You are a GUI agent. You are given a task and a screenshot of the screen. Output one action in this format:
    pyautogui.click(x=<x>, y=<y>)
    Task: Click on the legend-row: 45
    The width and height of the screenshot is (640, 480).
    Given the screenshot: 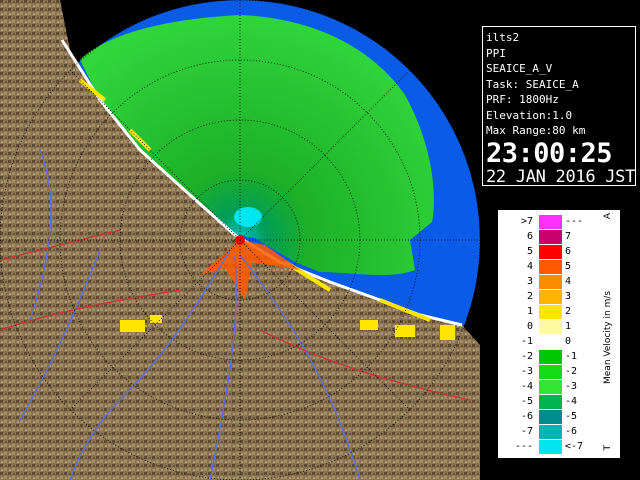 What is the action you would take?
    pyautogui.click(x=553, y=267)
    